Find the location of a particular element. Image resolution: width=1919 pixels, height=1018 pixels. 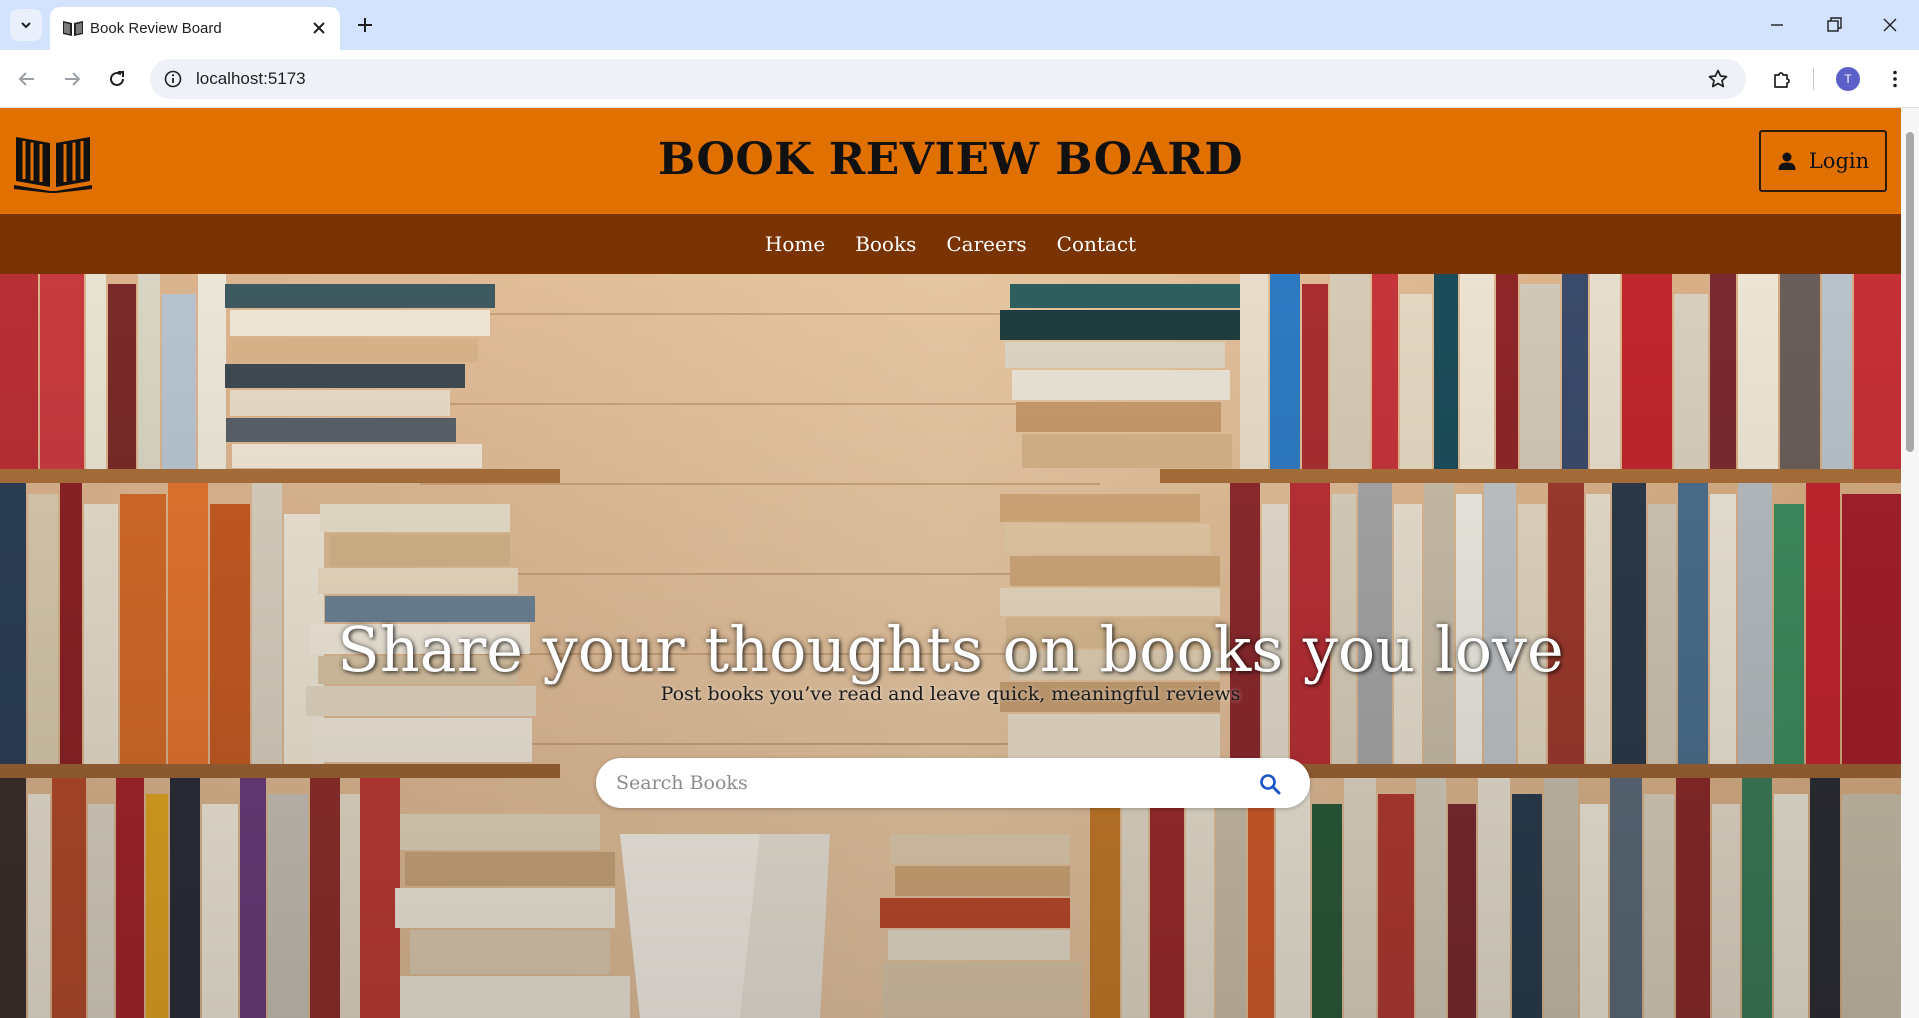

user-icon is located at coordinates (1787, 161).